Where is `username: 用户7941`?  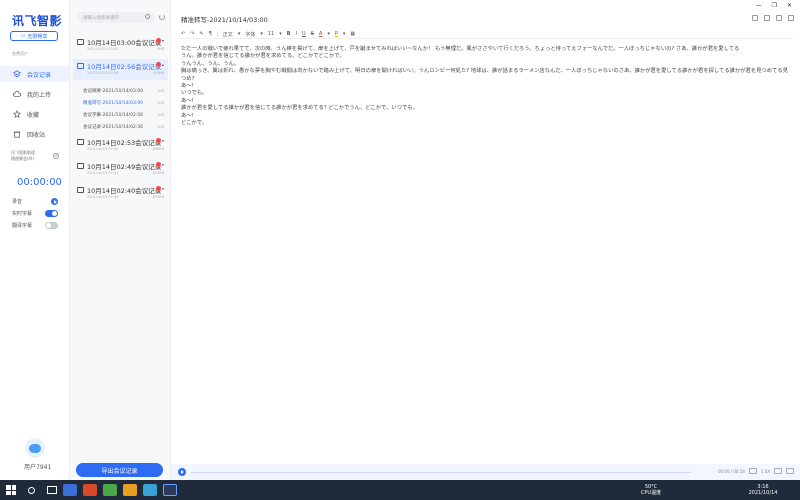 username: 用户7941 is located at coordinates (38, 467).